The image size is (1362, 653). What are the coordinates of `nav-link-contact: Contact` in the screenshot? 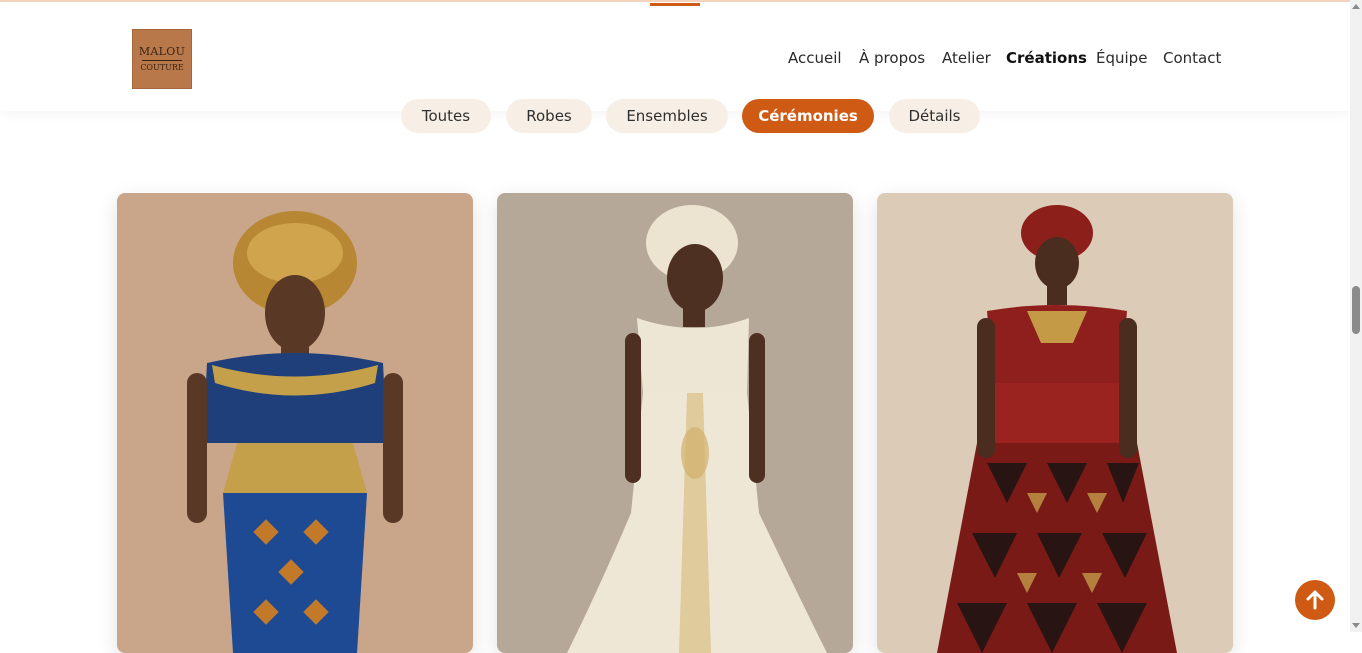 It's located at (1192, 58).